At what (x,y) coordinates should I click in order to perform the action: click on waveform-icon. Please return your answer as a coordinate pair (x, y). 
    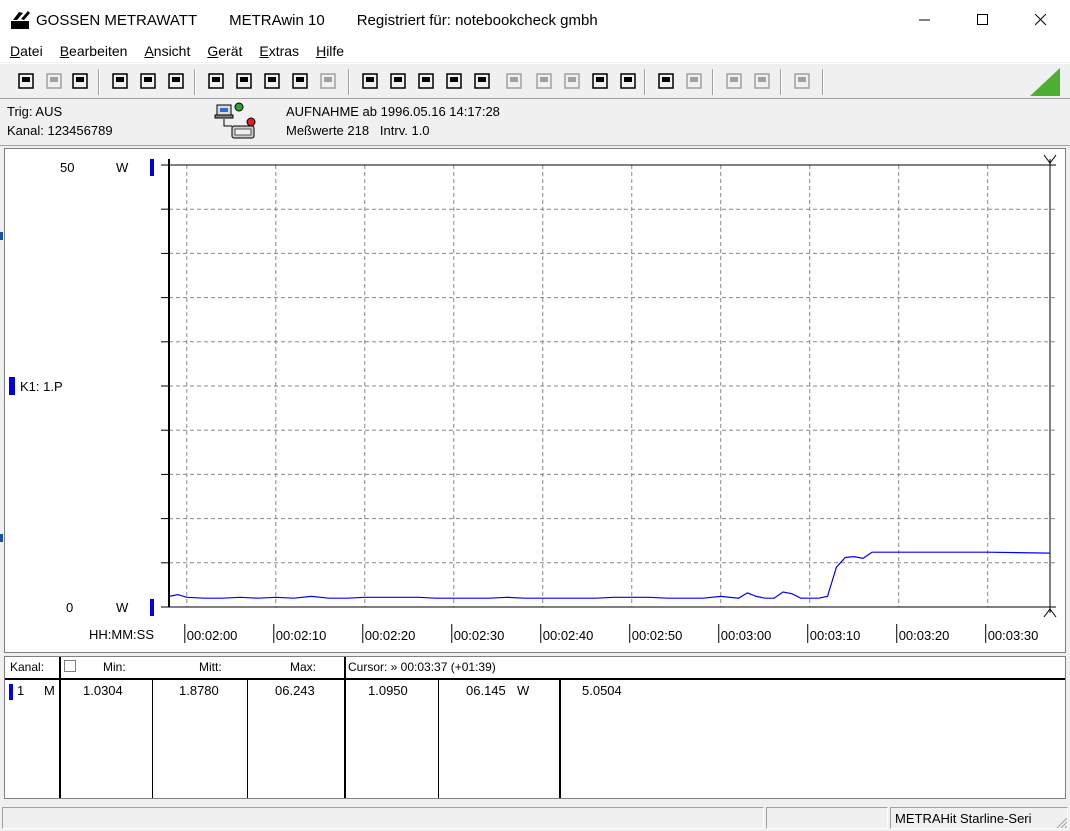
    Looking at the image, I should click on (244, 81).